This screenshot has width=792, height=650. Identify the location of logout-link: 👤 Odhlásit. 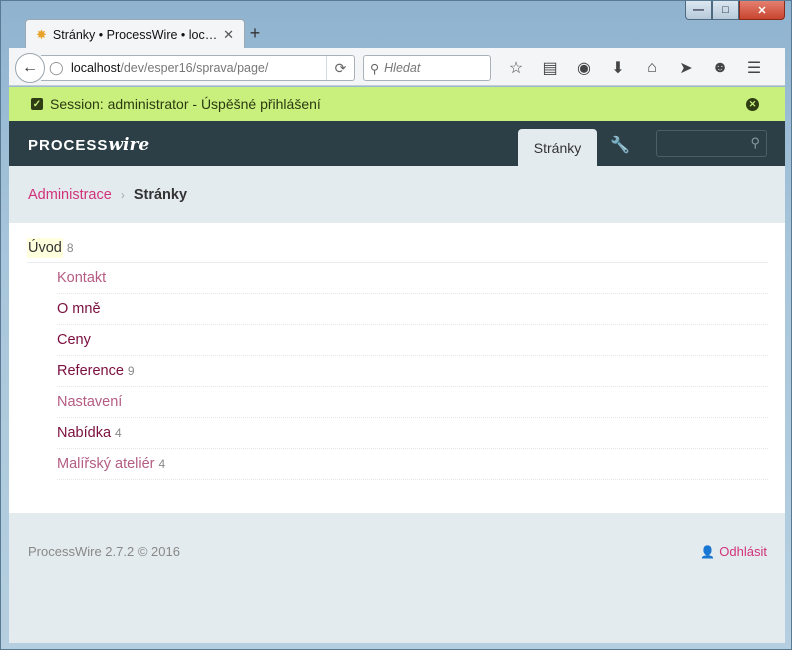
(733, 551).